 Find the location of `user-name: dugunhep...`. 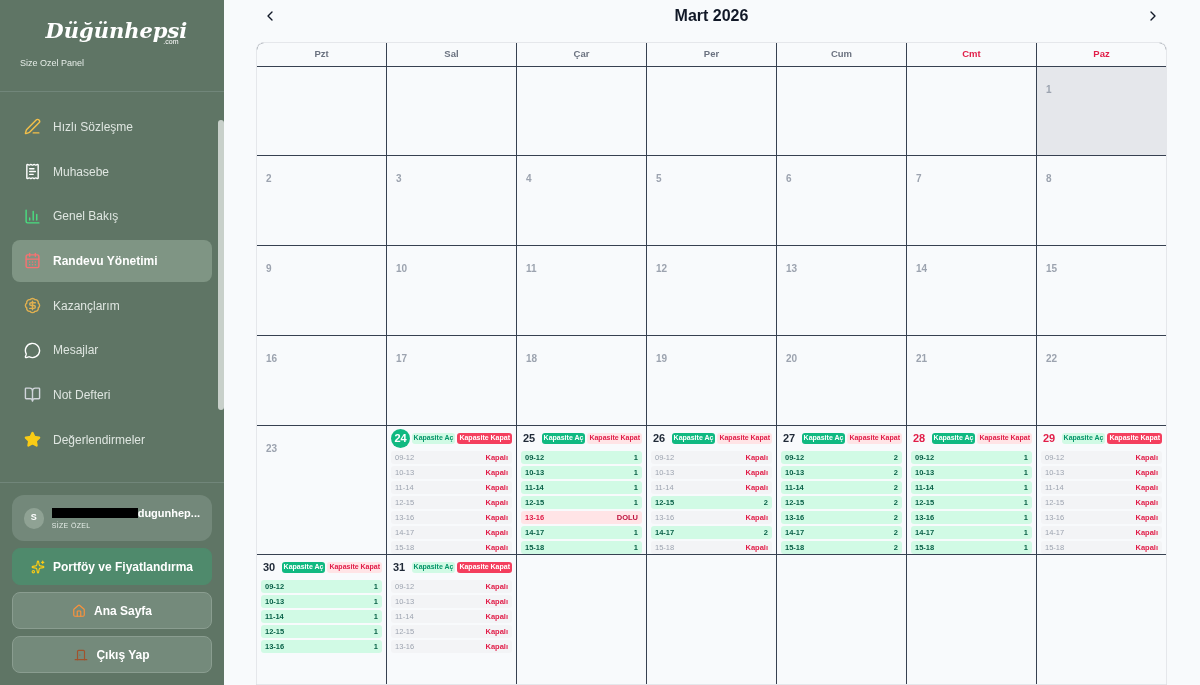

user-name: dugunhep... is located at coordinates (168, 513).